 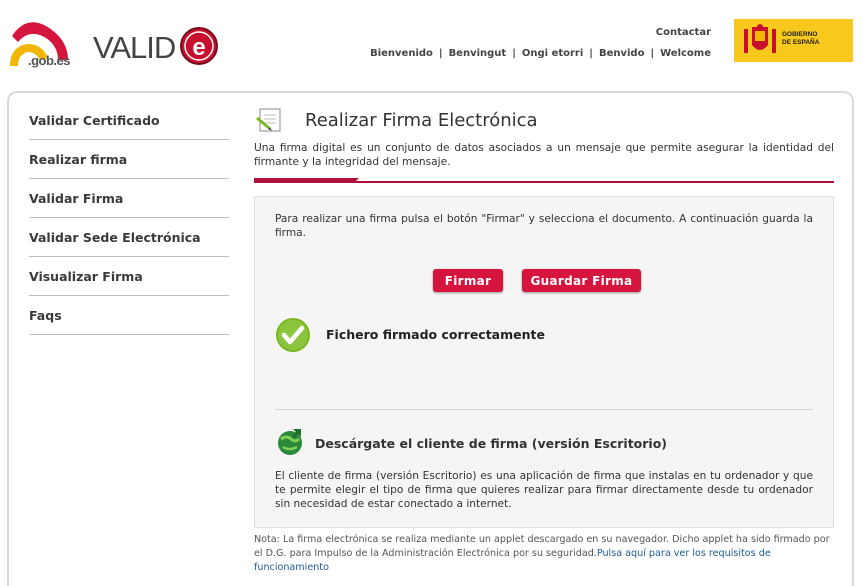 I want to click on sidebar-item-visualizar-firma: Visualizar Firma, so click(x=129, y=276).